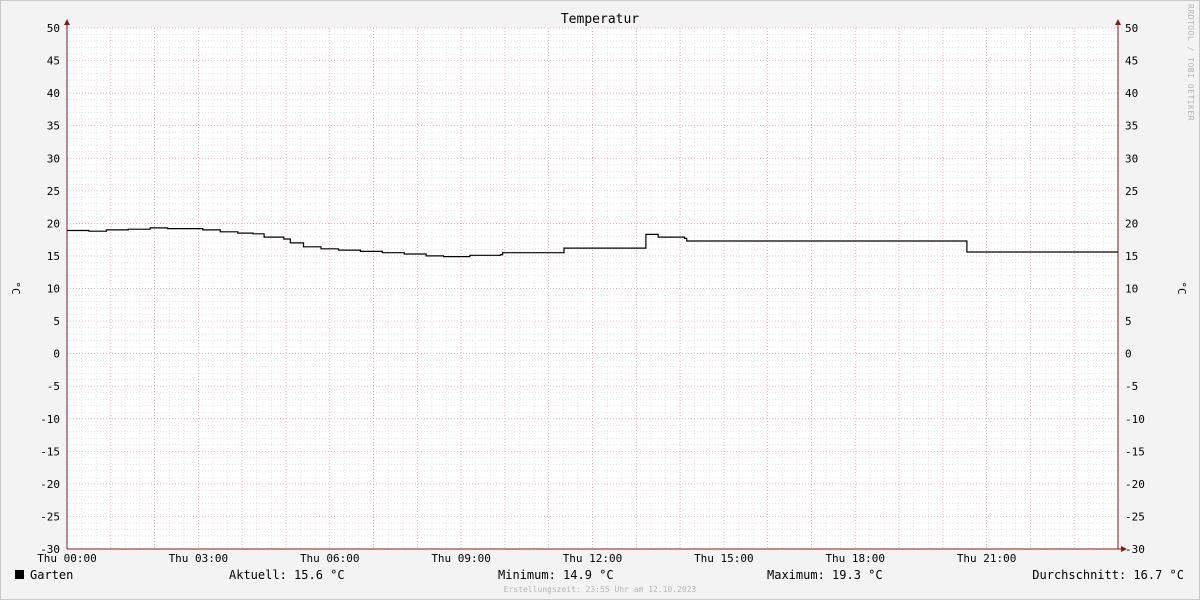 Image resolution: width=1200 pixels, height=600 pixels. Describe the element at coordinates (855, 558) in the screenshot. I see `x-tick-label: Thu 18:00` at that location.